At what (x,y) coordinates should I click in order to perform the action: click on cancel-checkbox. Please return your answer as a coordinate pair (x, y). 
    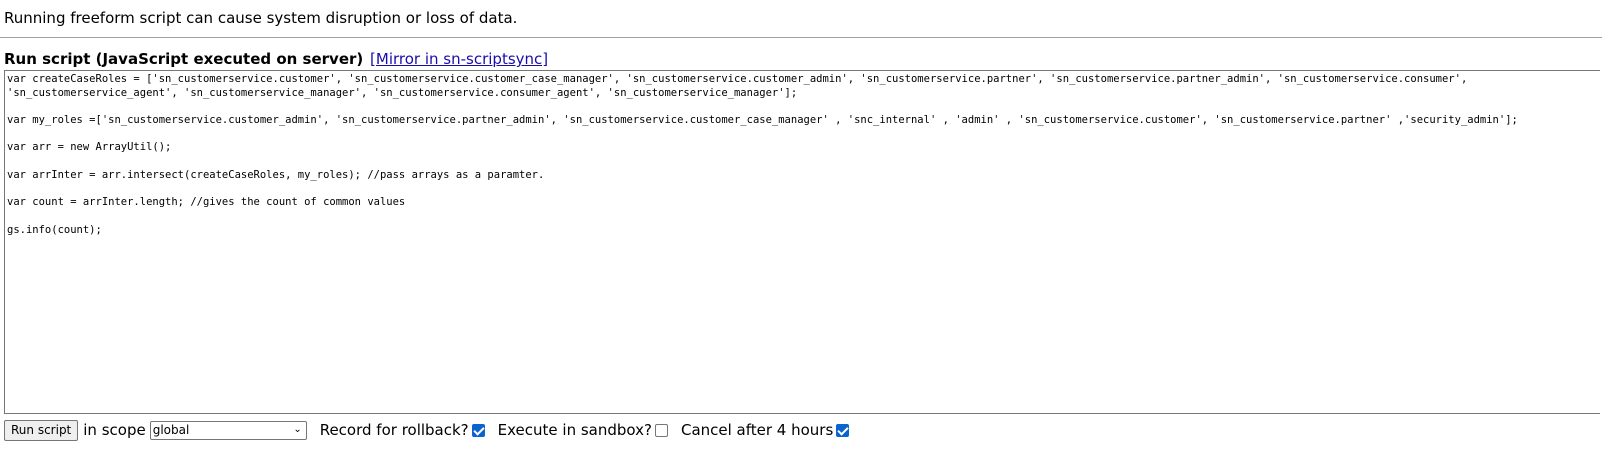
    Looking at the image, I should click on (843, 430).